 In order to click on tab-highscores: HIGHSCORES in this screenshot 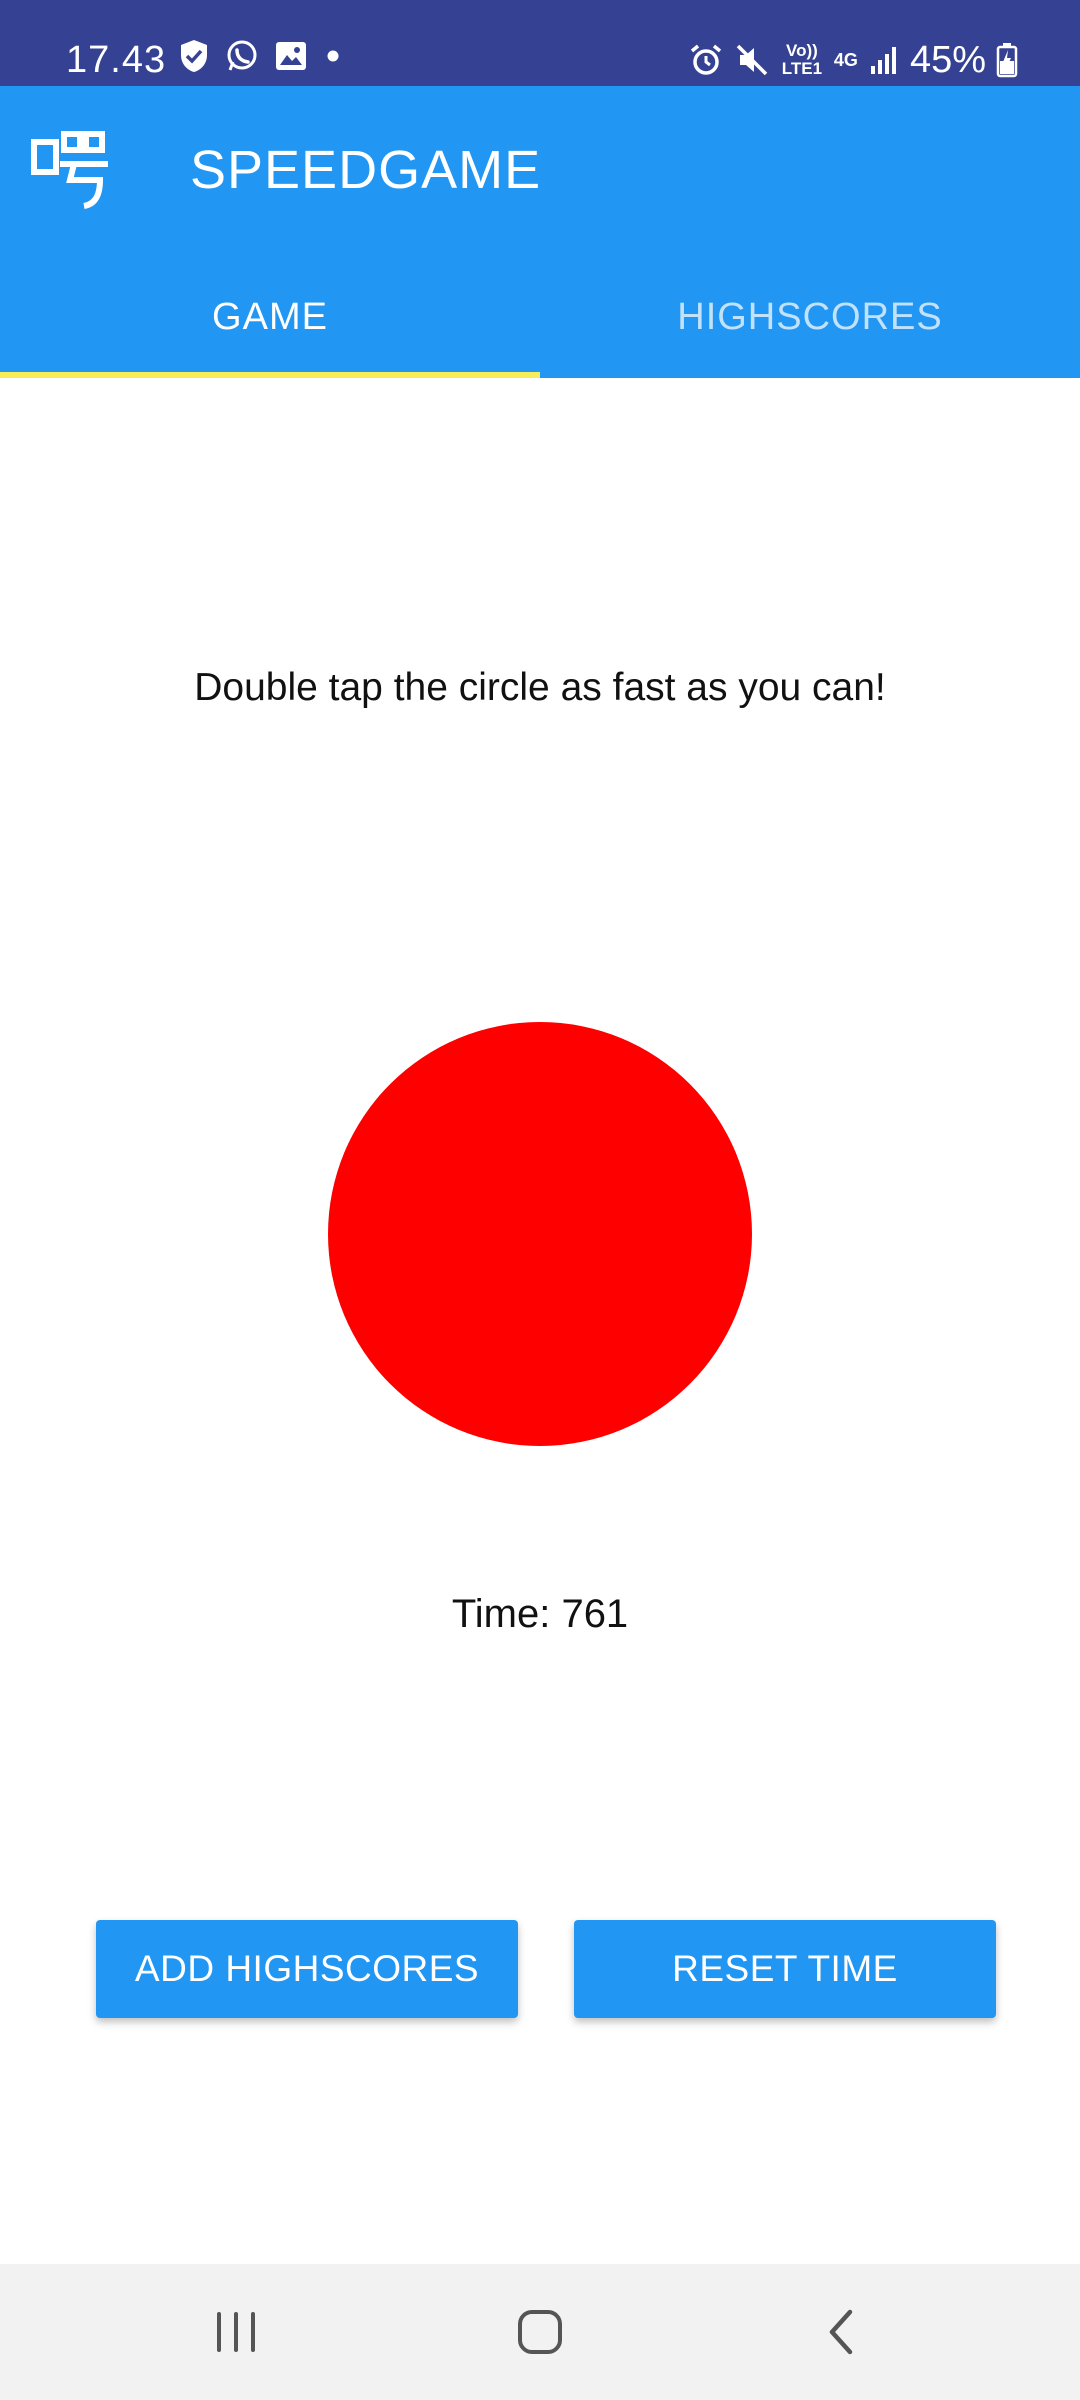, I will do `click(810, 317)`.